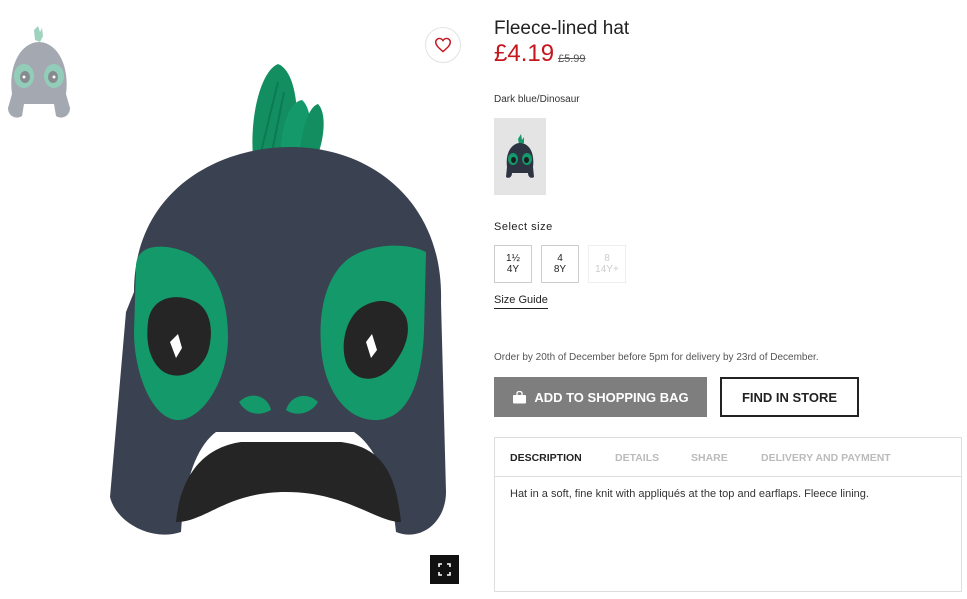 Image resolution: width=967 pixels, height=599 pixels. What do you see at coordinates (637, 458) in the screenshot?
I see `tab-details: DETAILS` at bounding box center [637, 458].